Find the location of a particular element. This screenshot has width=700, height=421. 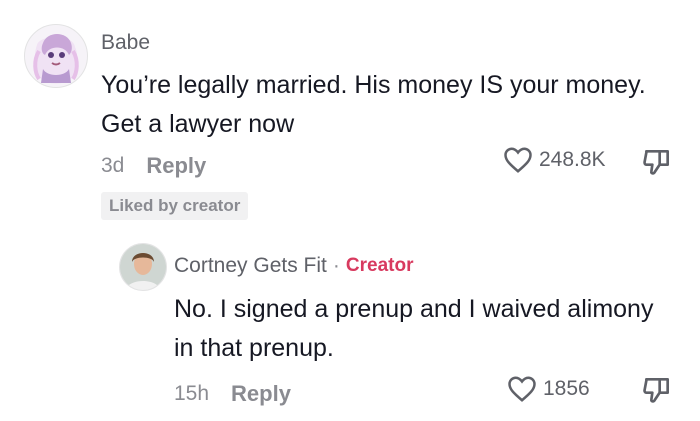

comment-username: Babe is located at coordinates (125, 43).